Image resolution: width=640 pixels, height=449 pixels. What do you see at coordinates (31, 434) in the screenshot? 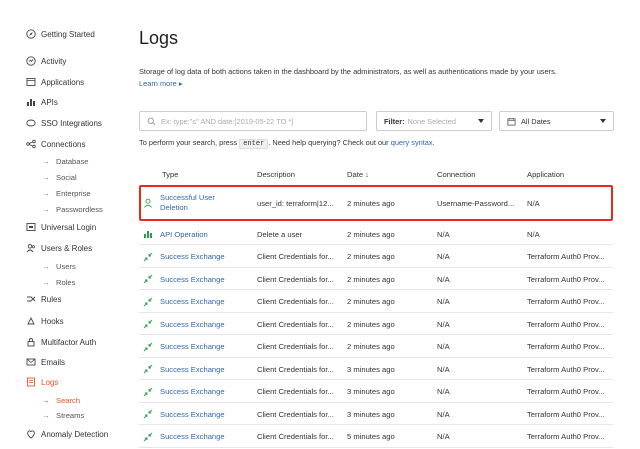
I see `anomaly-icon` at bounding box center [31, 434].